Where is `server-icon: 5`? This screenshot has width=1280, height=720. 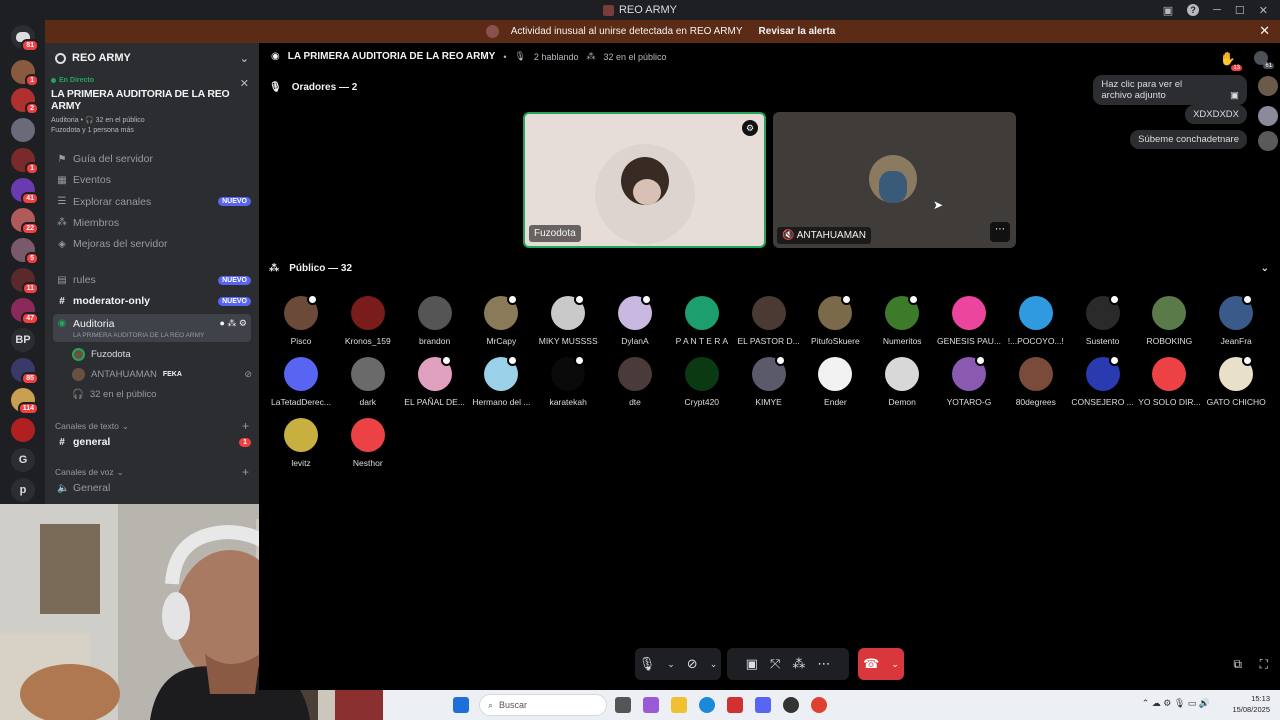
server-icon: 5 is located at coordinates (25, 251).